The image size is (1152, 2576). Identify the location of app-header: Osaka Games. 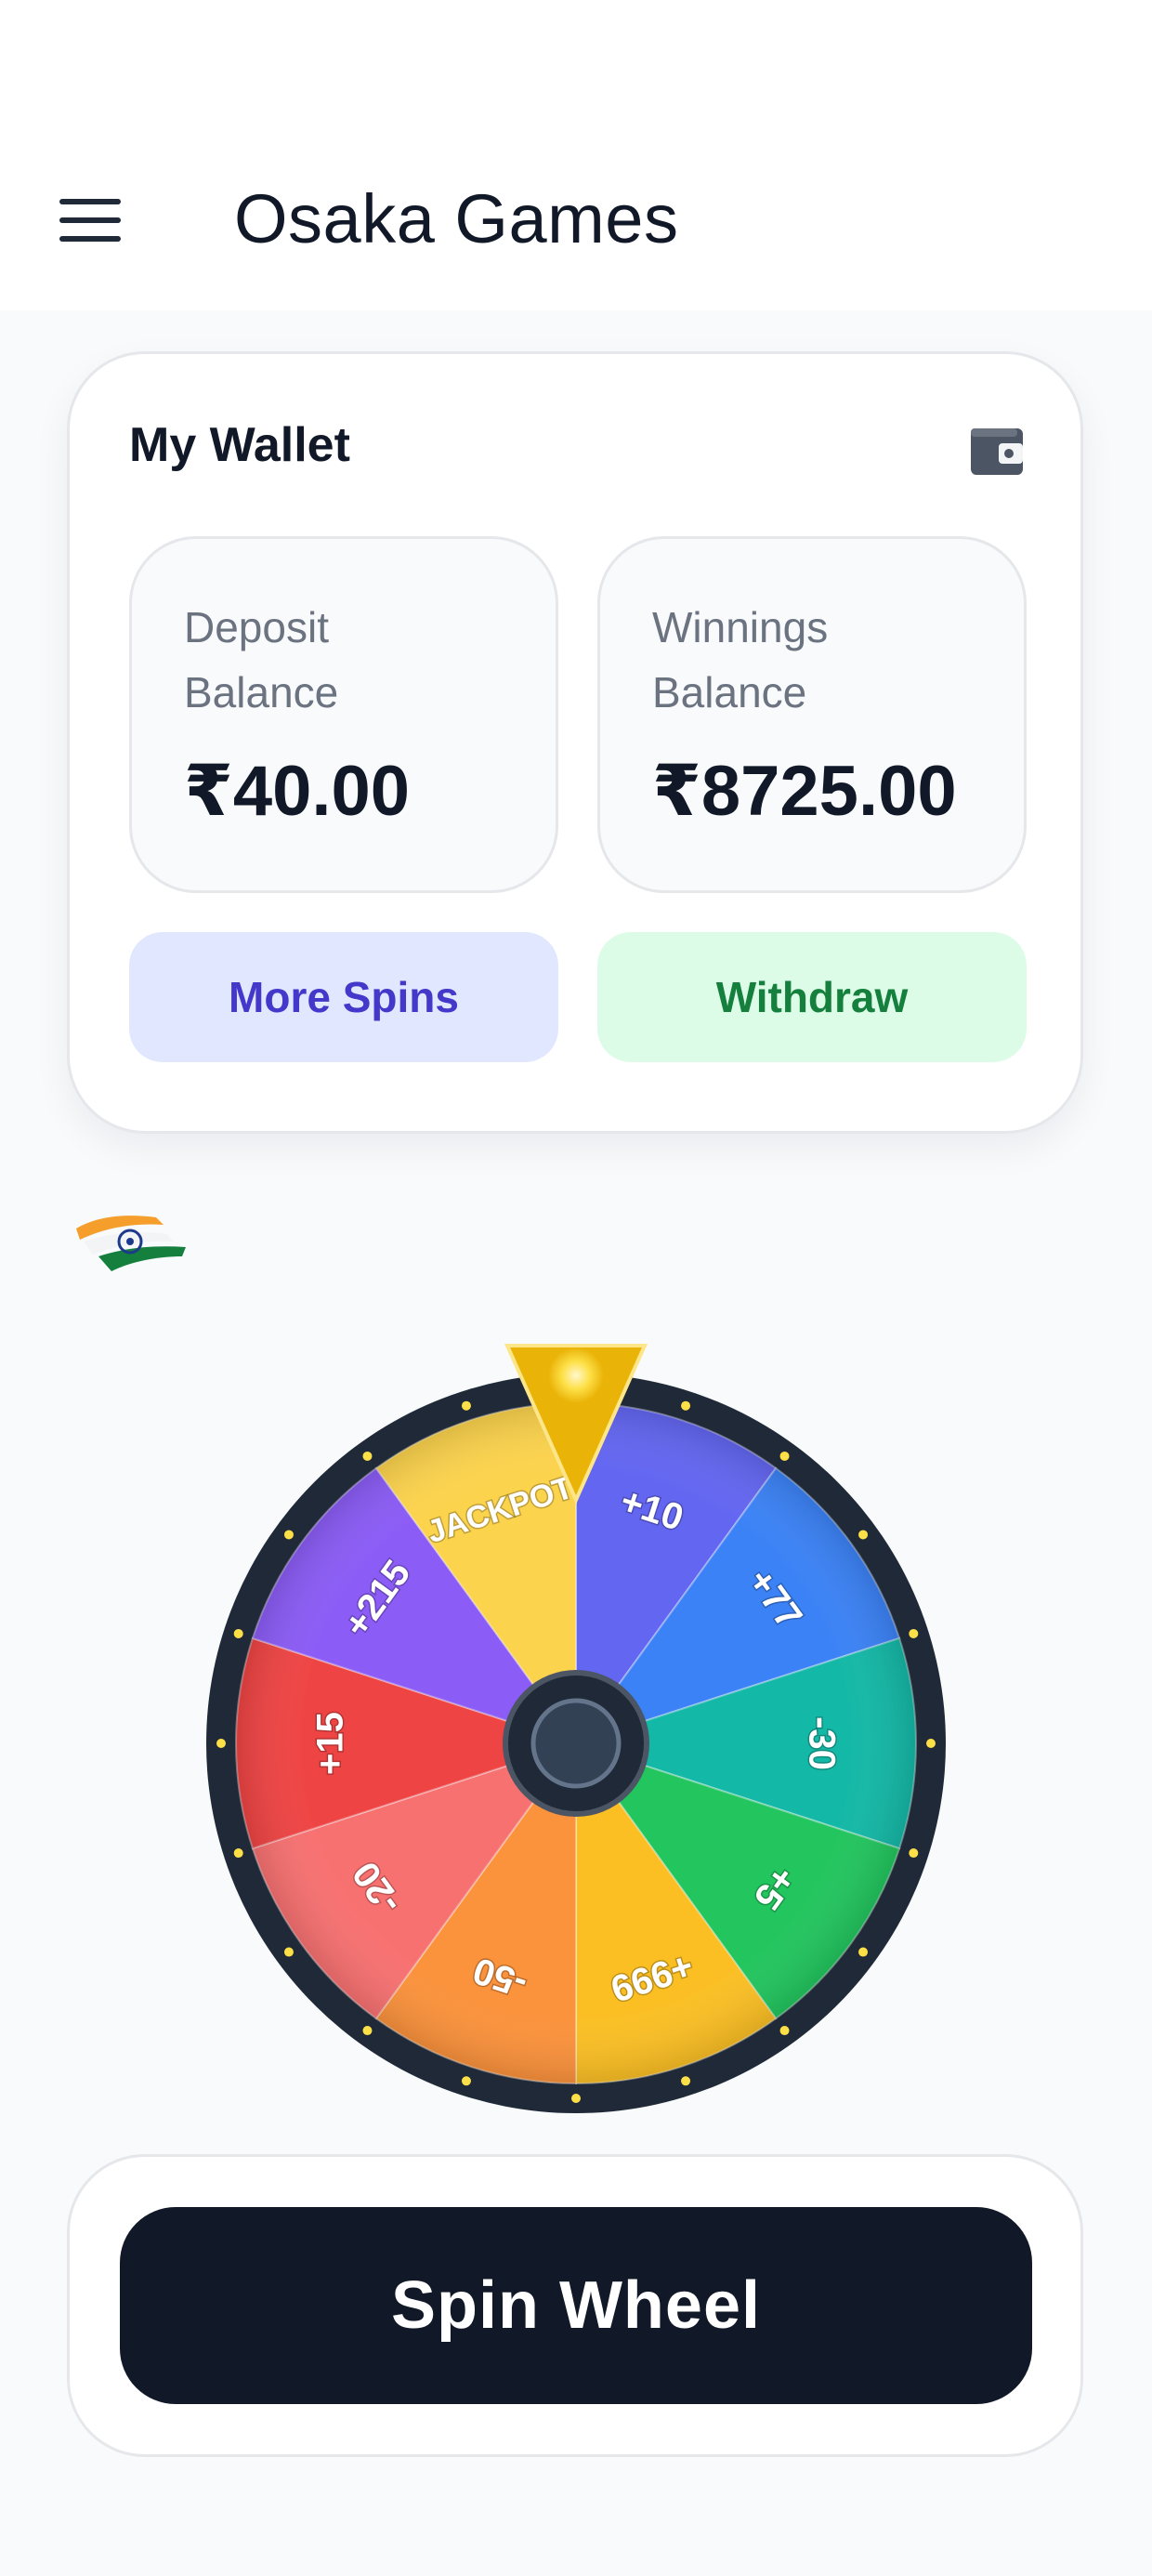
(576, 155).